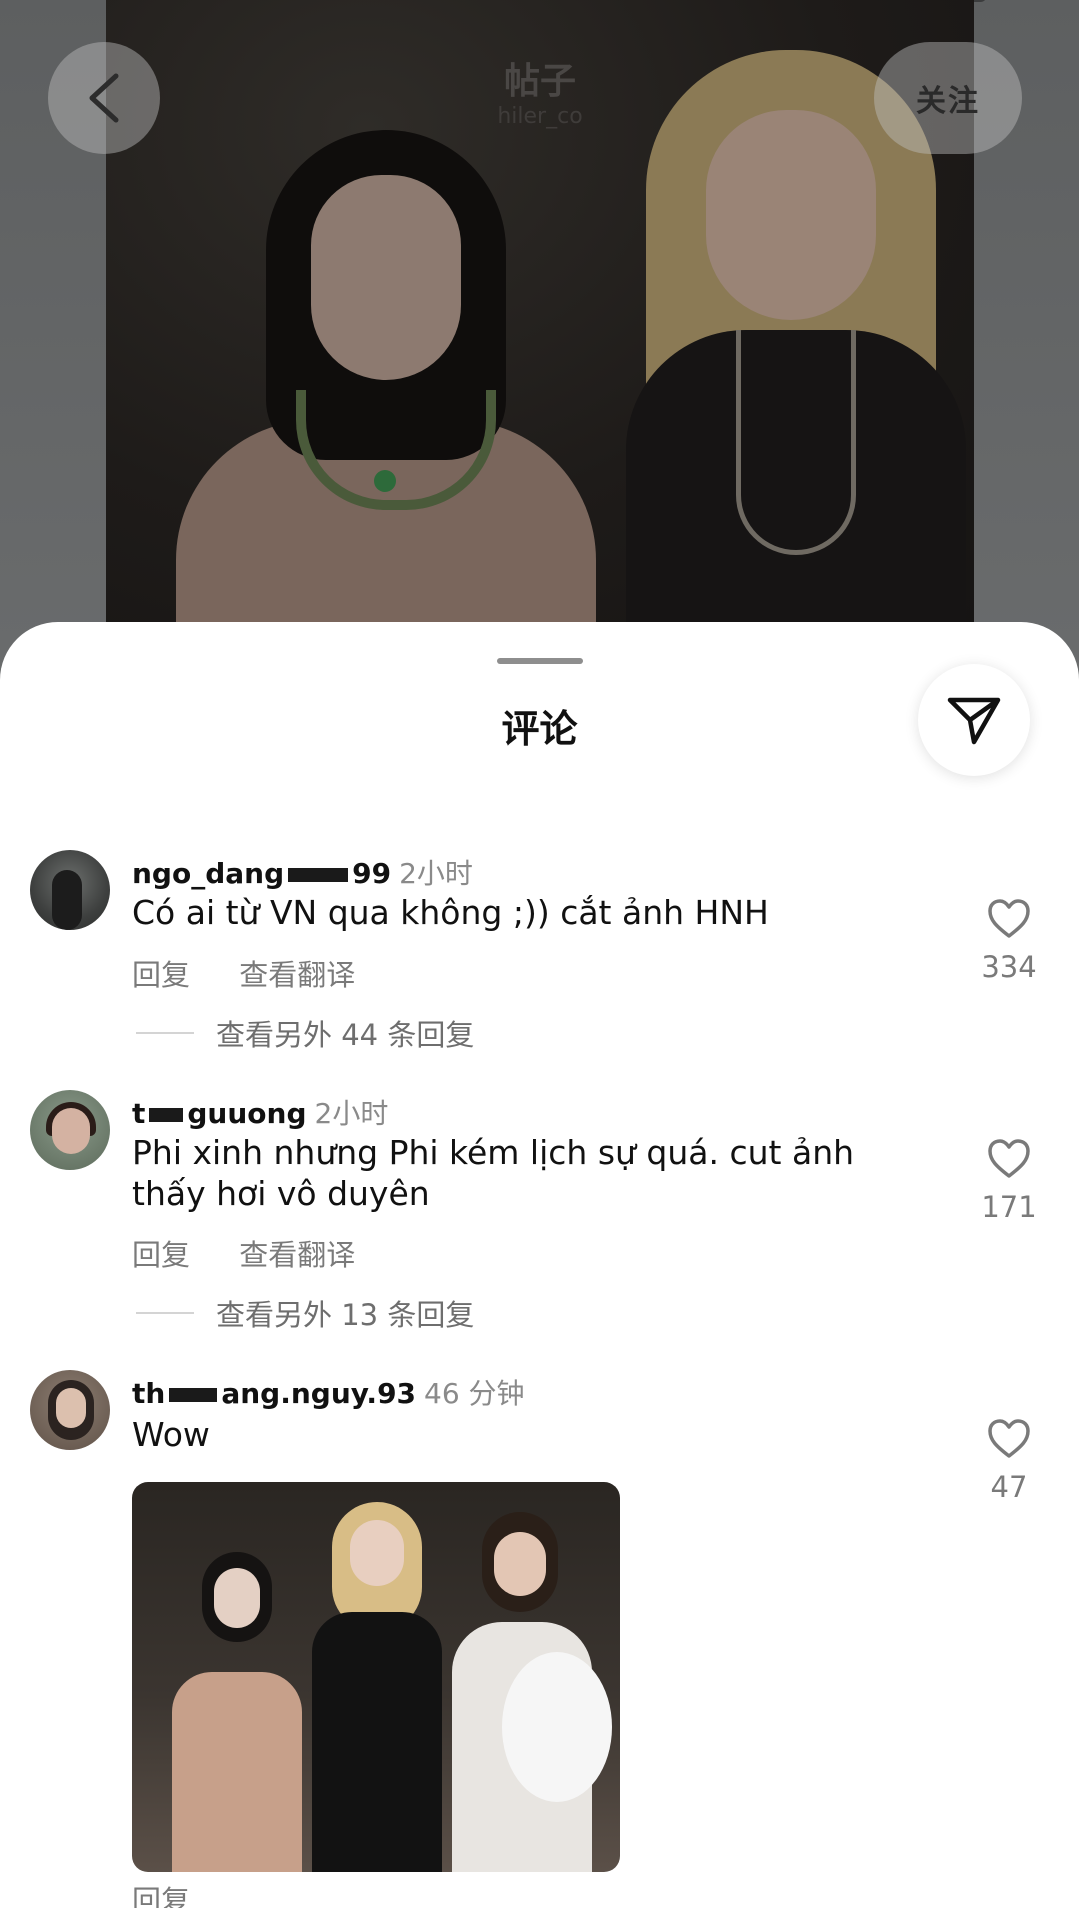 The height and width of the screenshot is (1908, 1079). Describe the element at coordinates (540, 661) in the screenshot. I see `sheet-grabber` at that location.